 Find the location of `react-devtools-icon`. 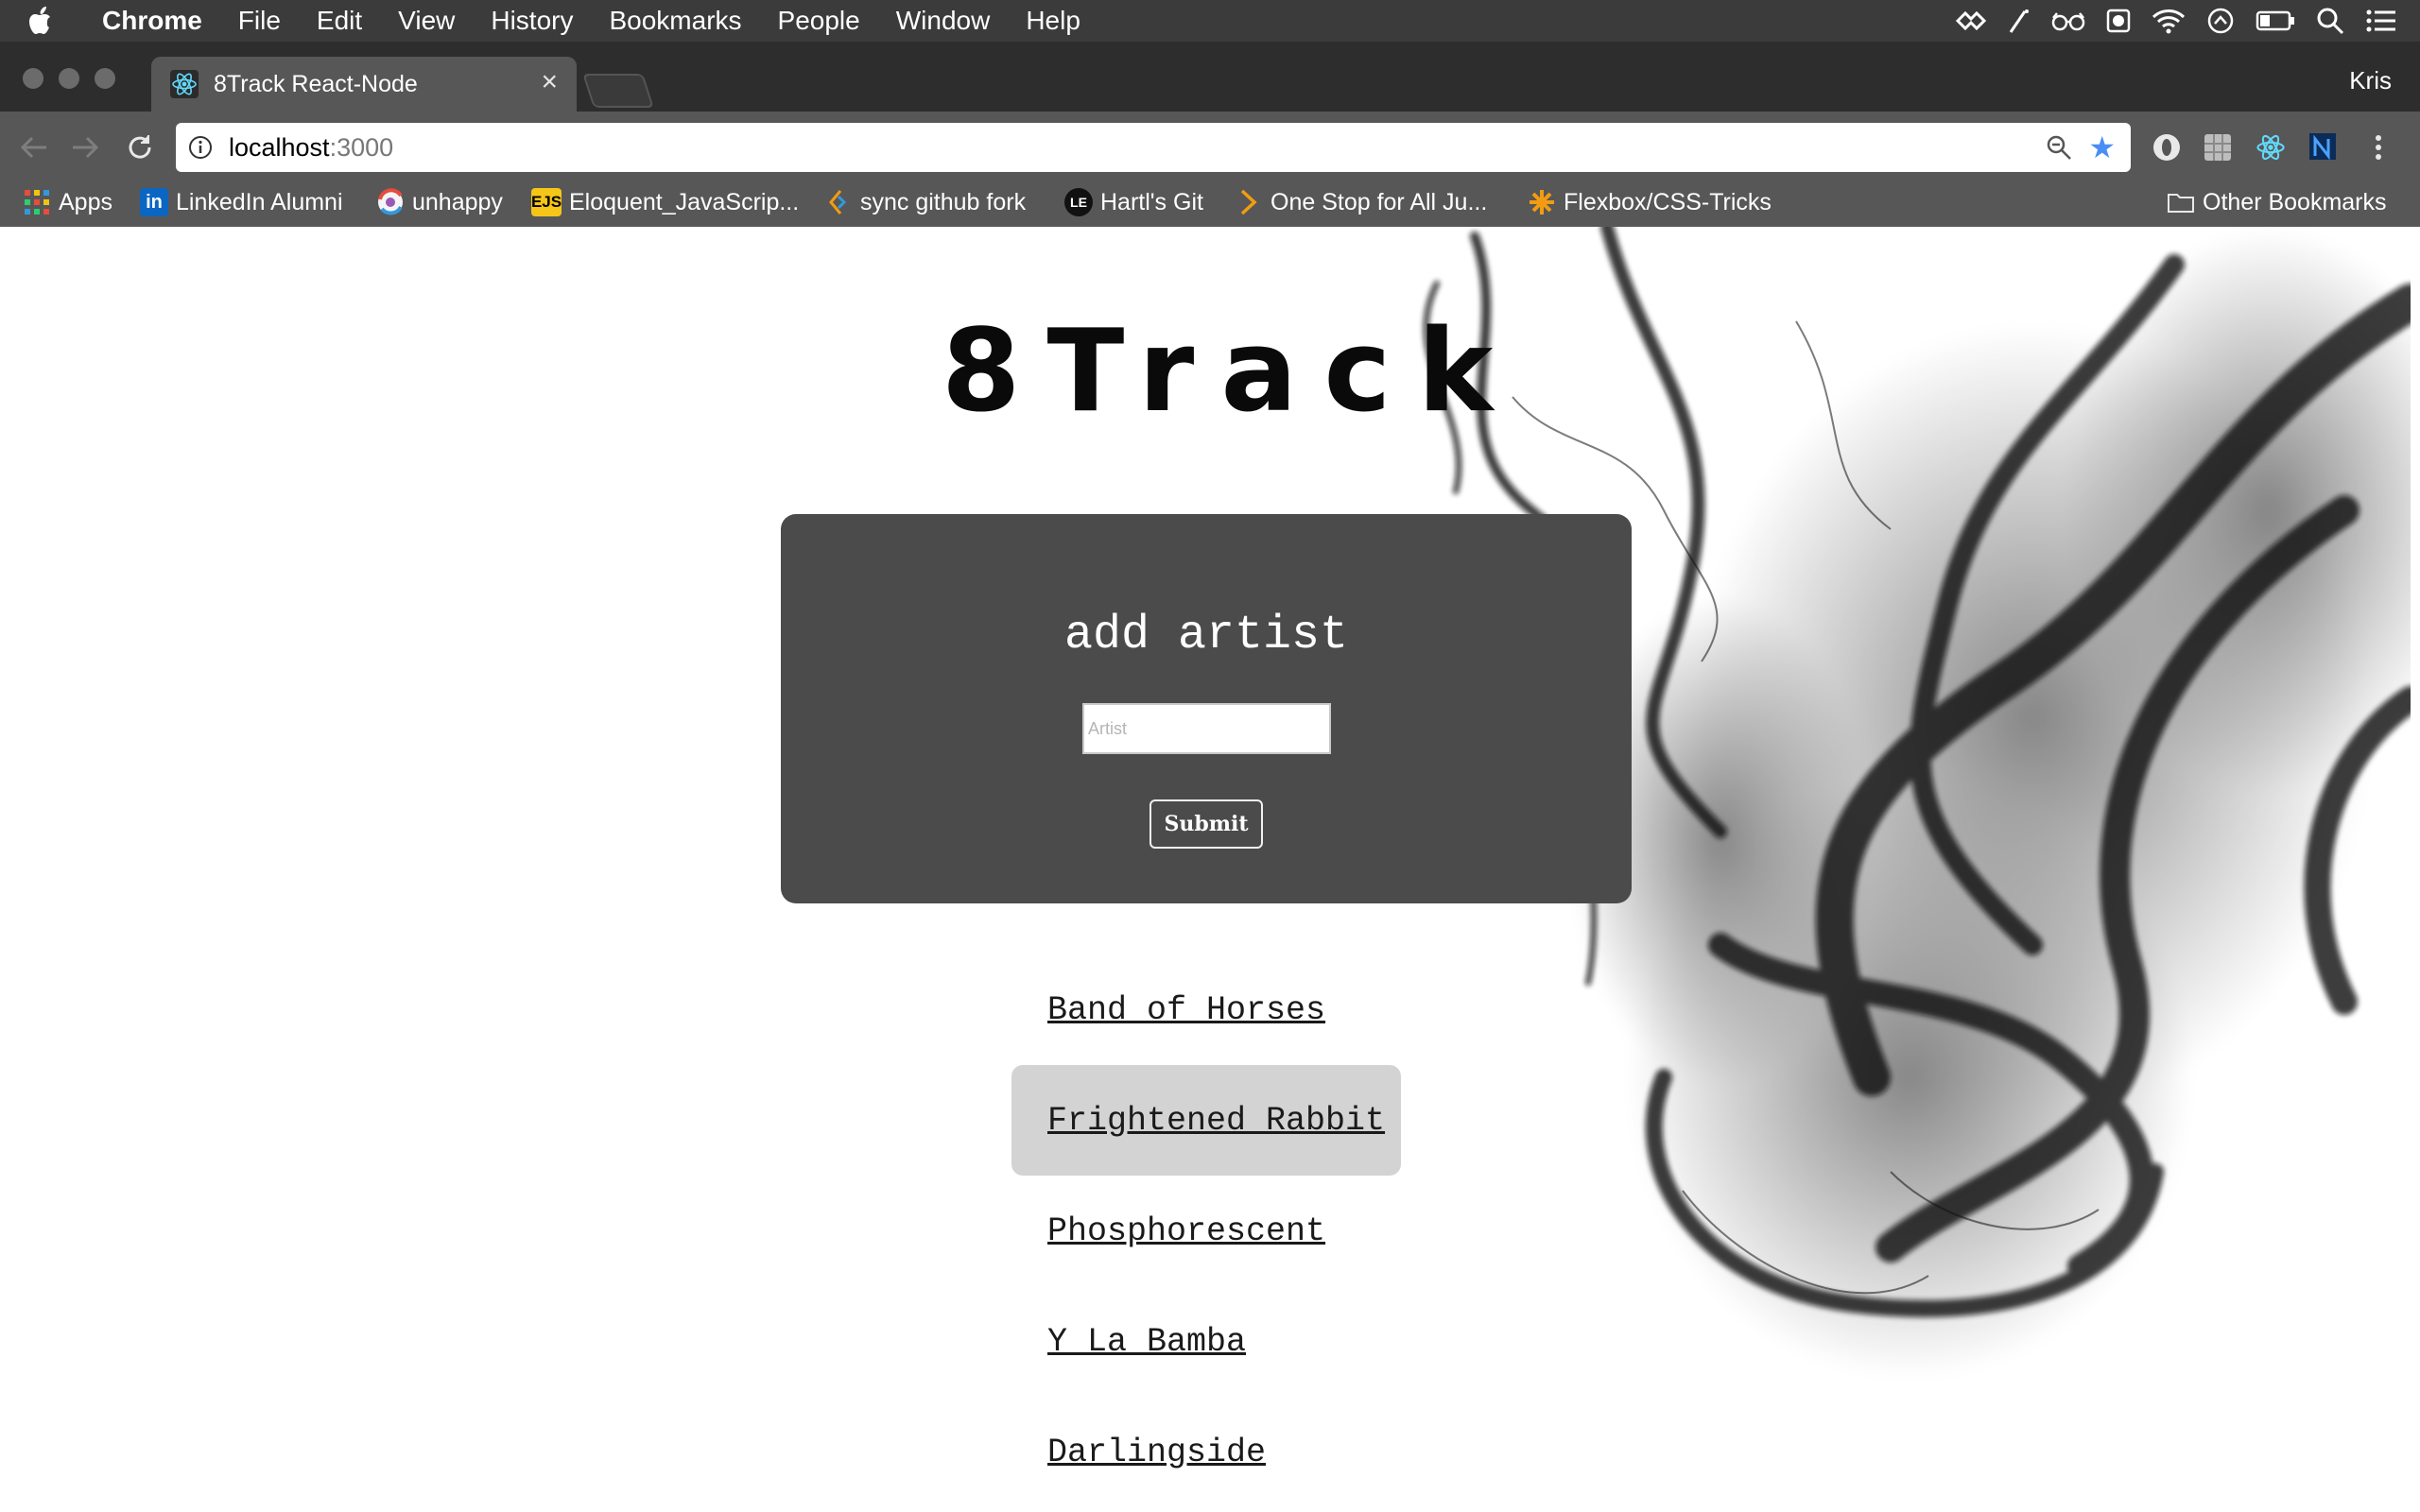

react-devtools-icon is located at coordinates (2271, 147).